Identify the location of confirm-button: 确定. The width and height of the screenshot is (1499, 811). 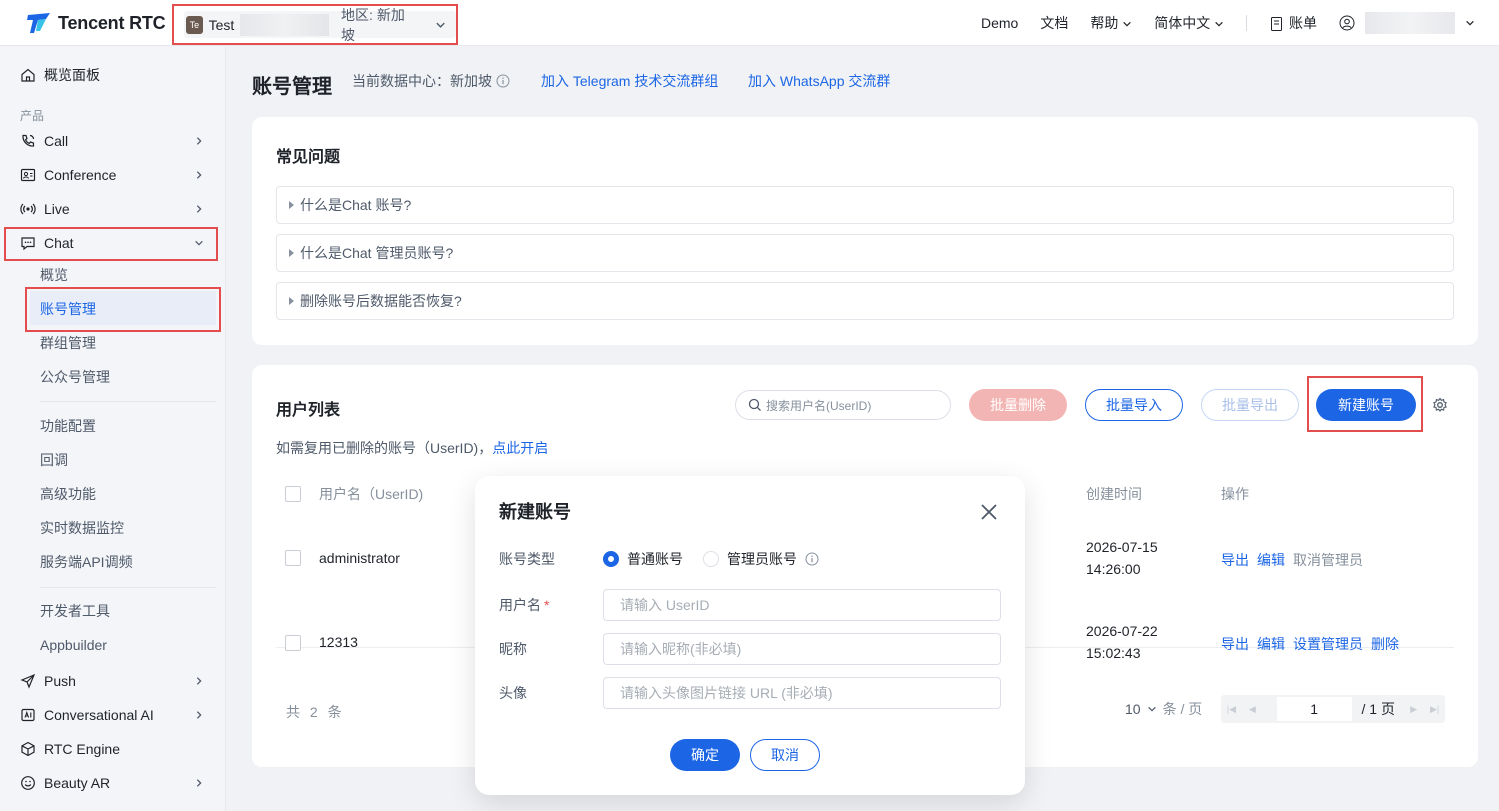
(705, 755).